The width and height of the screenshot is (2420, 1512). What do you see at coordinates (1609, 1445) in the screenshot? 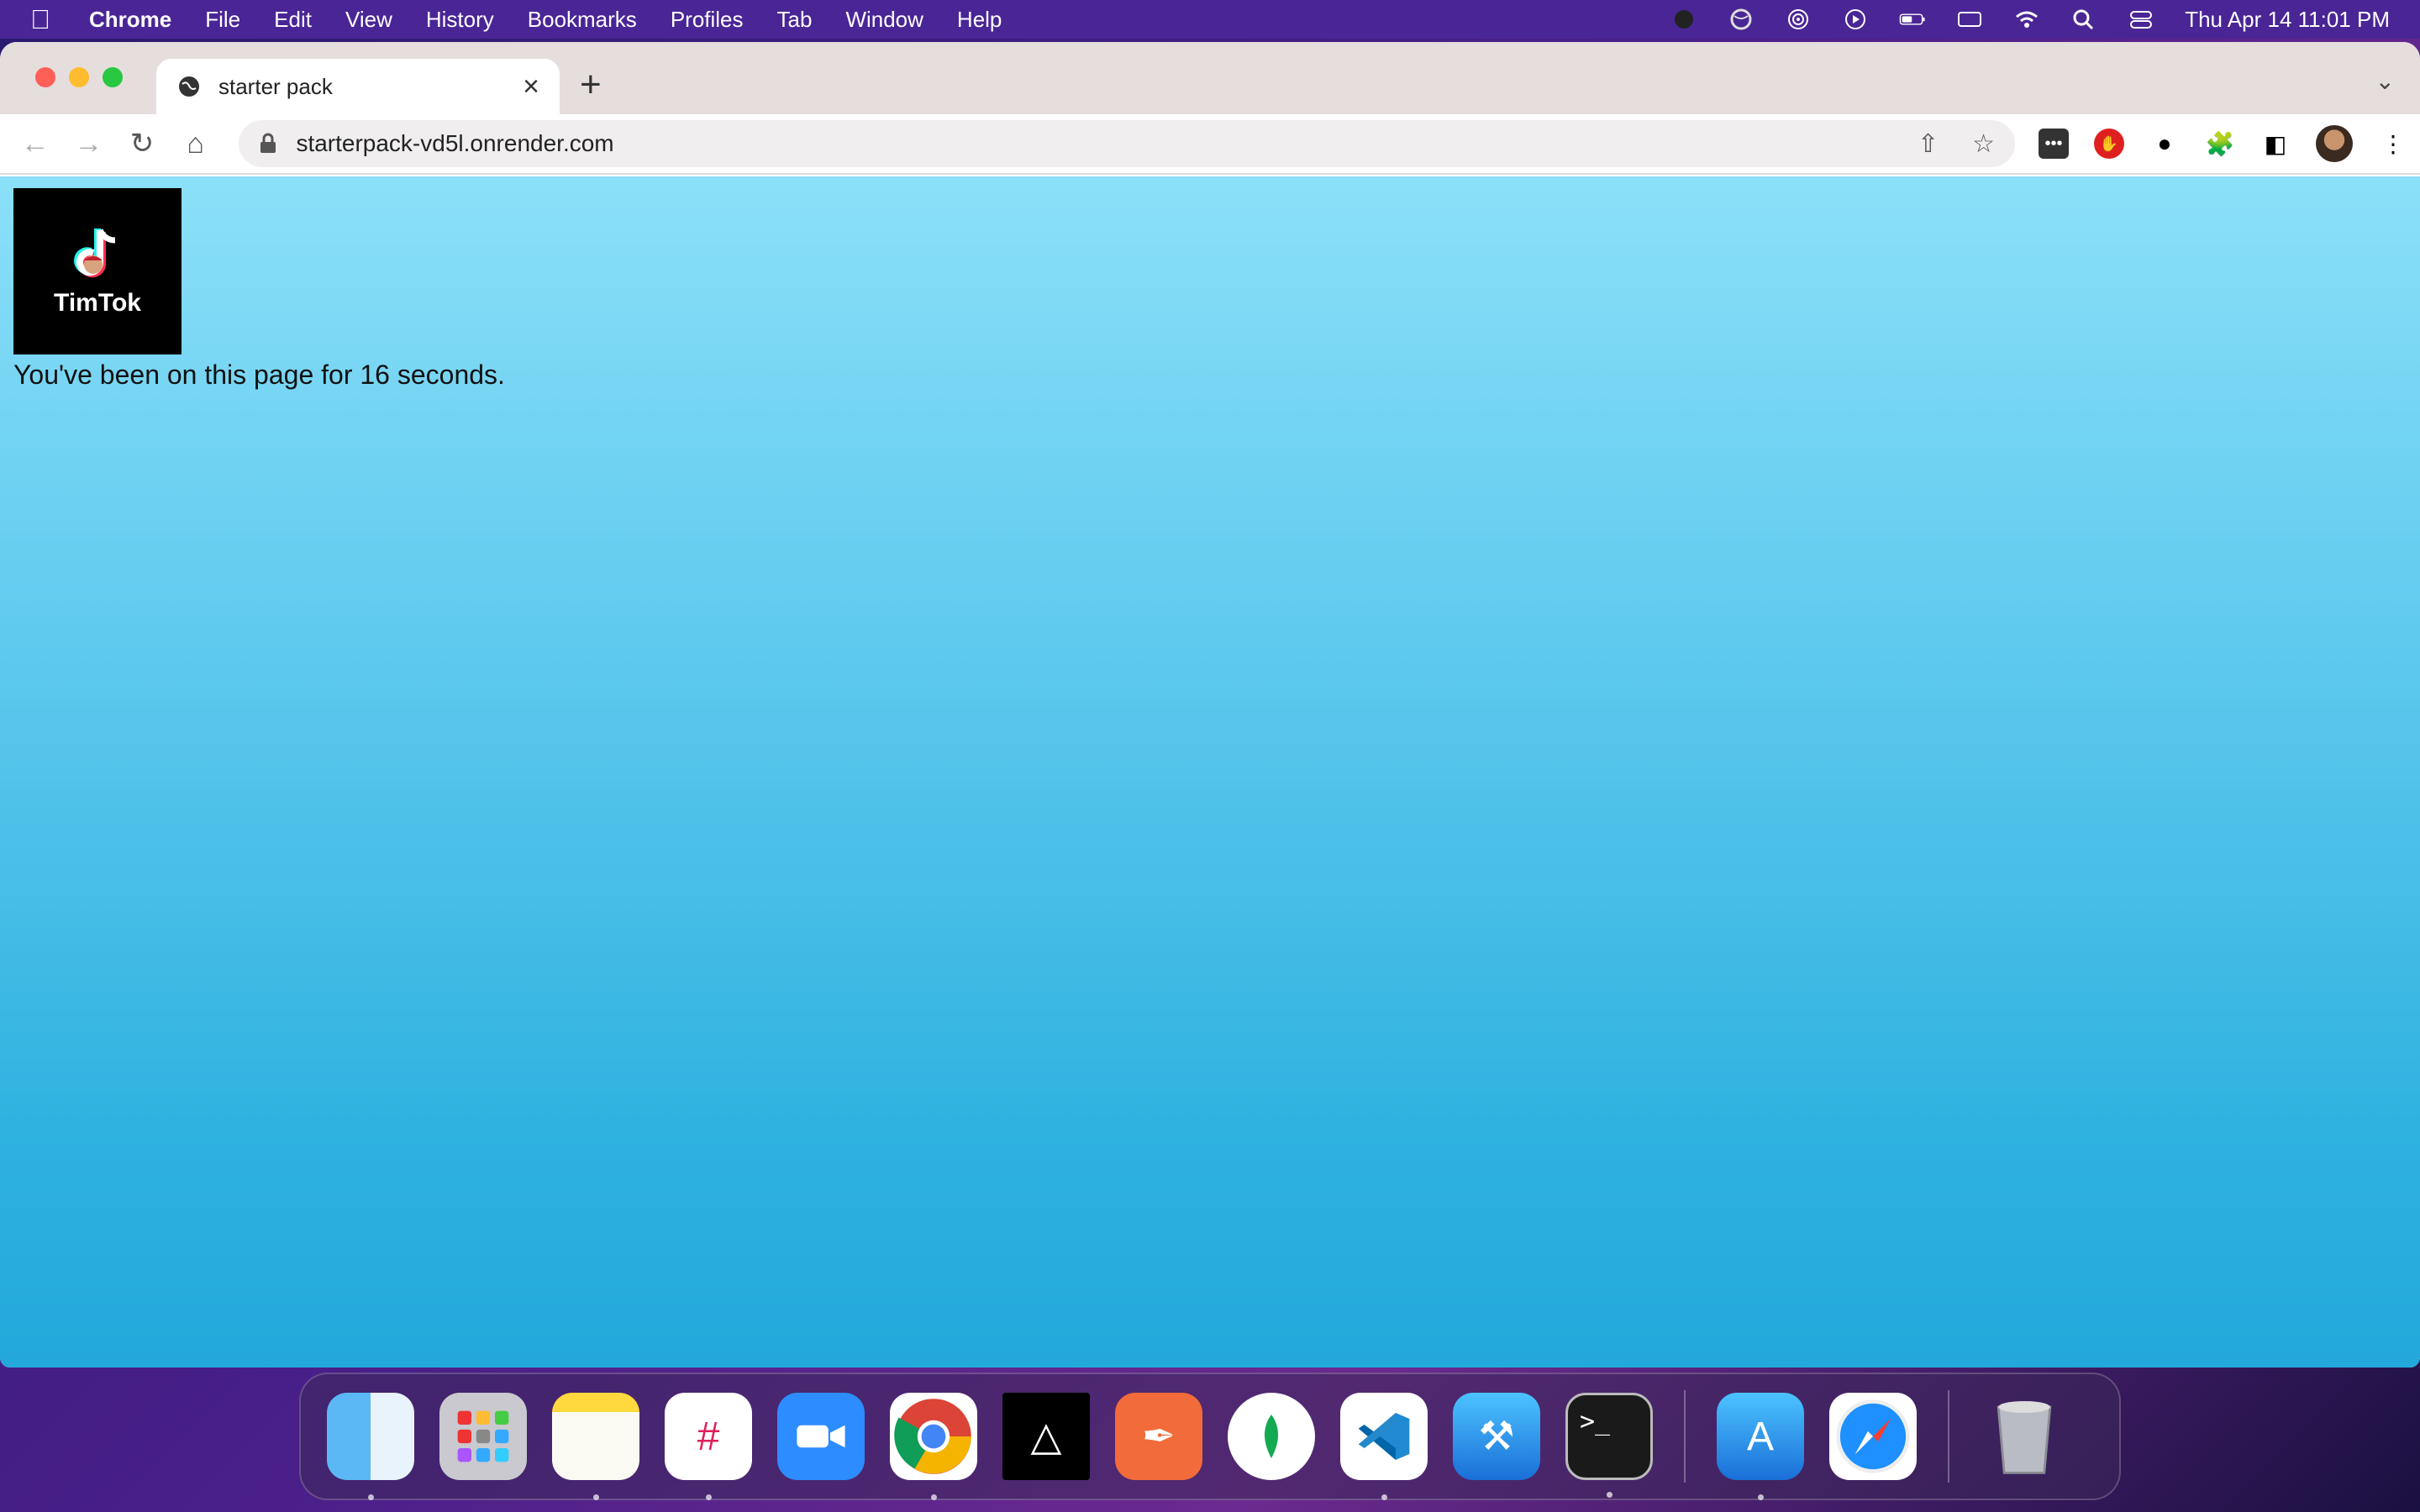
I see `dock-terminal-icon: >_` at bounding box center [1609, 1445].